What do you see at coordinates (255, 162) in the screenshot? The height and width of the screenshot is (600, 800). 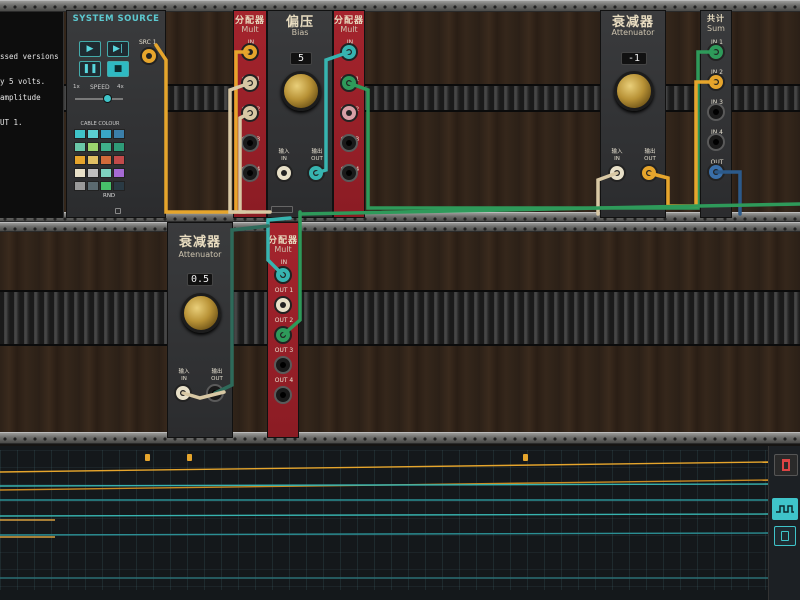 I see `cable-cream-mult-out2` at bounding box center [255, 162].